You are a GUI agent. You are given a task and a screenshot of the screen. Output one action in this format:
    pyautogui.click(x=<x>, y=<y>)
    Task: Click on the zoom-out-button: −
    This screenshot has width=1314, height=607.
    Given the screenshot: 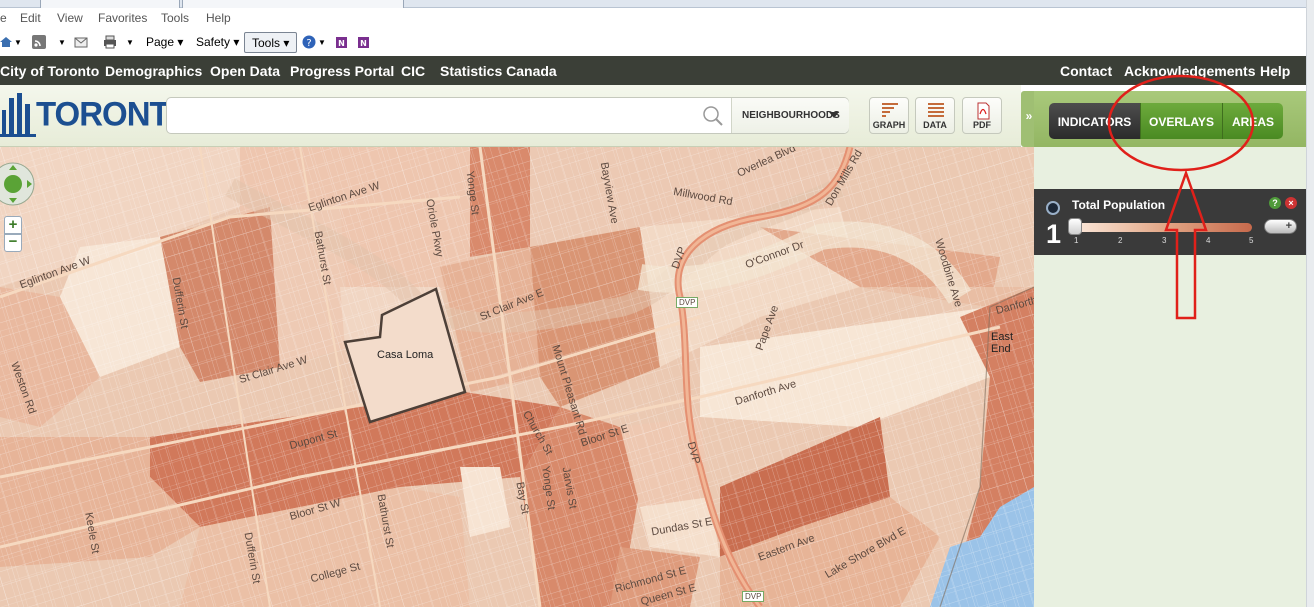 What is the action you would take?
    pyautogui.click(x=13, y=243)
    